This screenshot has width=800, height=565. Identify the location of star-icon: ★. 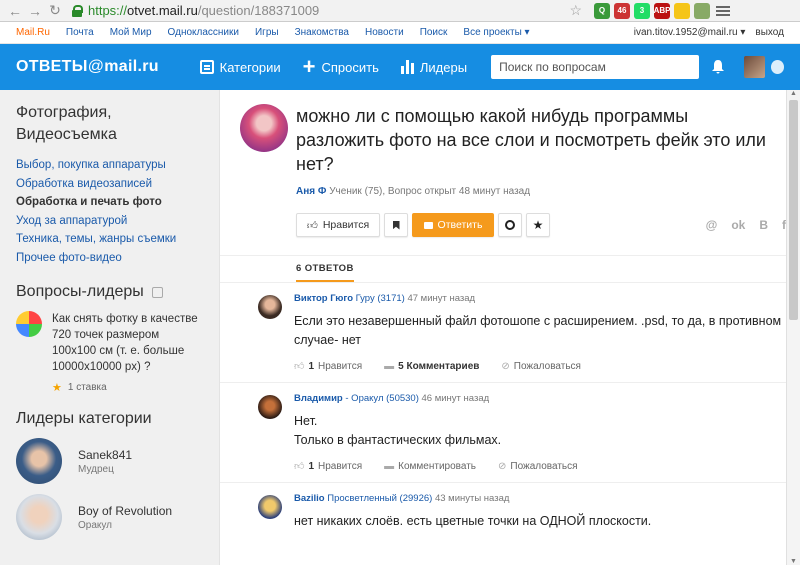
(538, 225).